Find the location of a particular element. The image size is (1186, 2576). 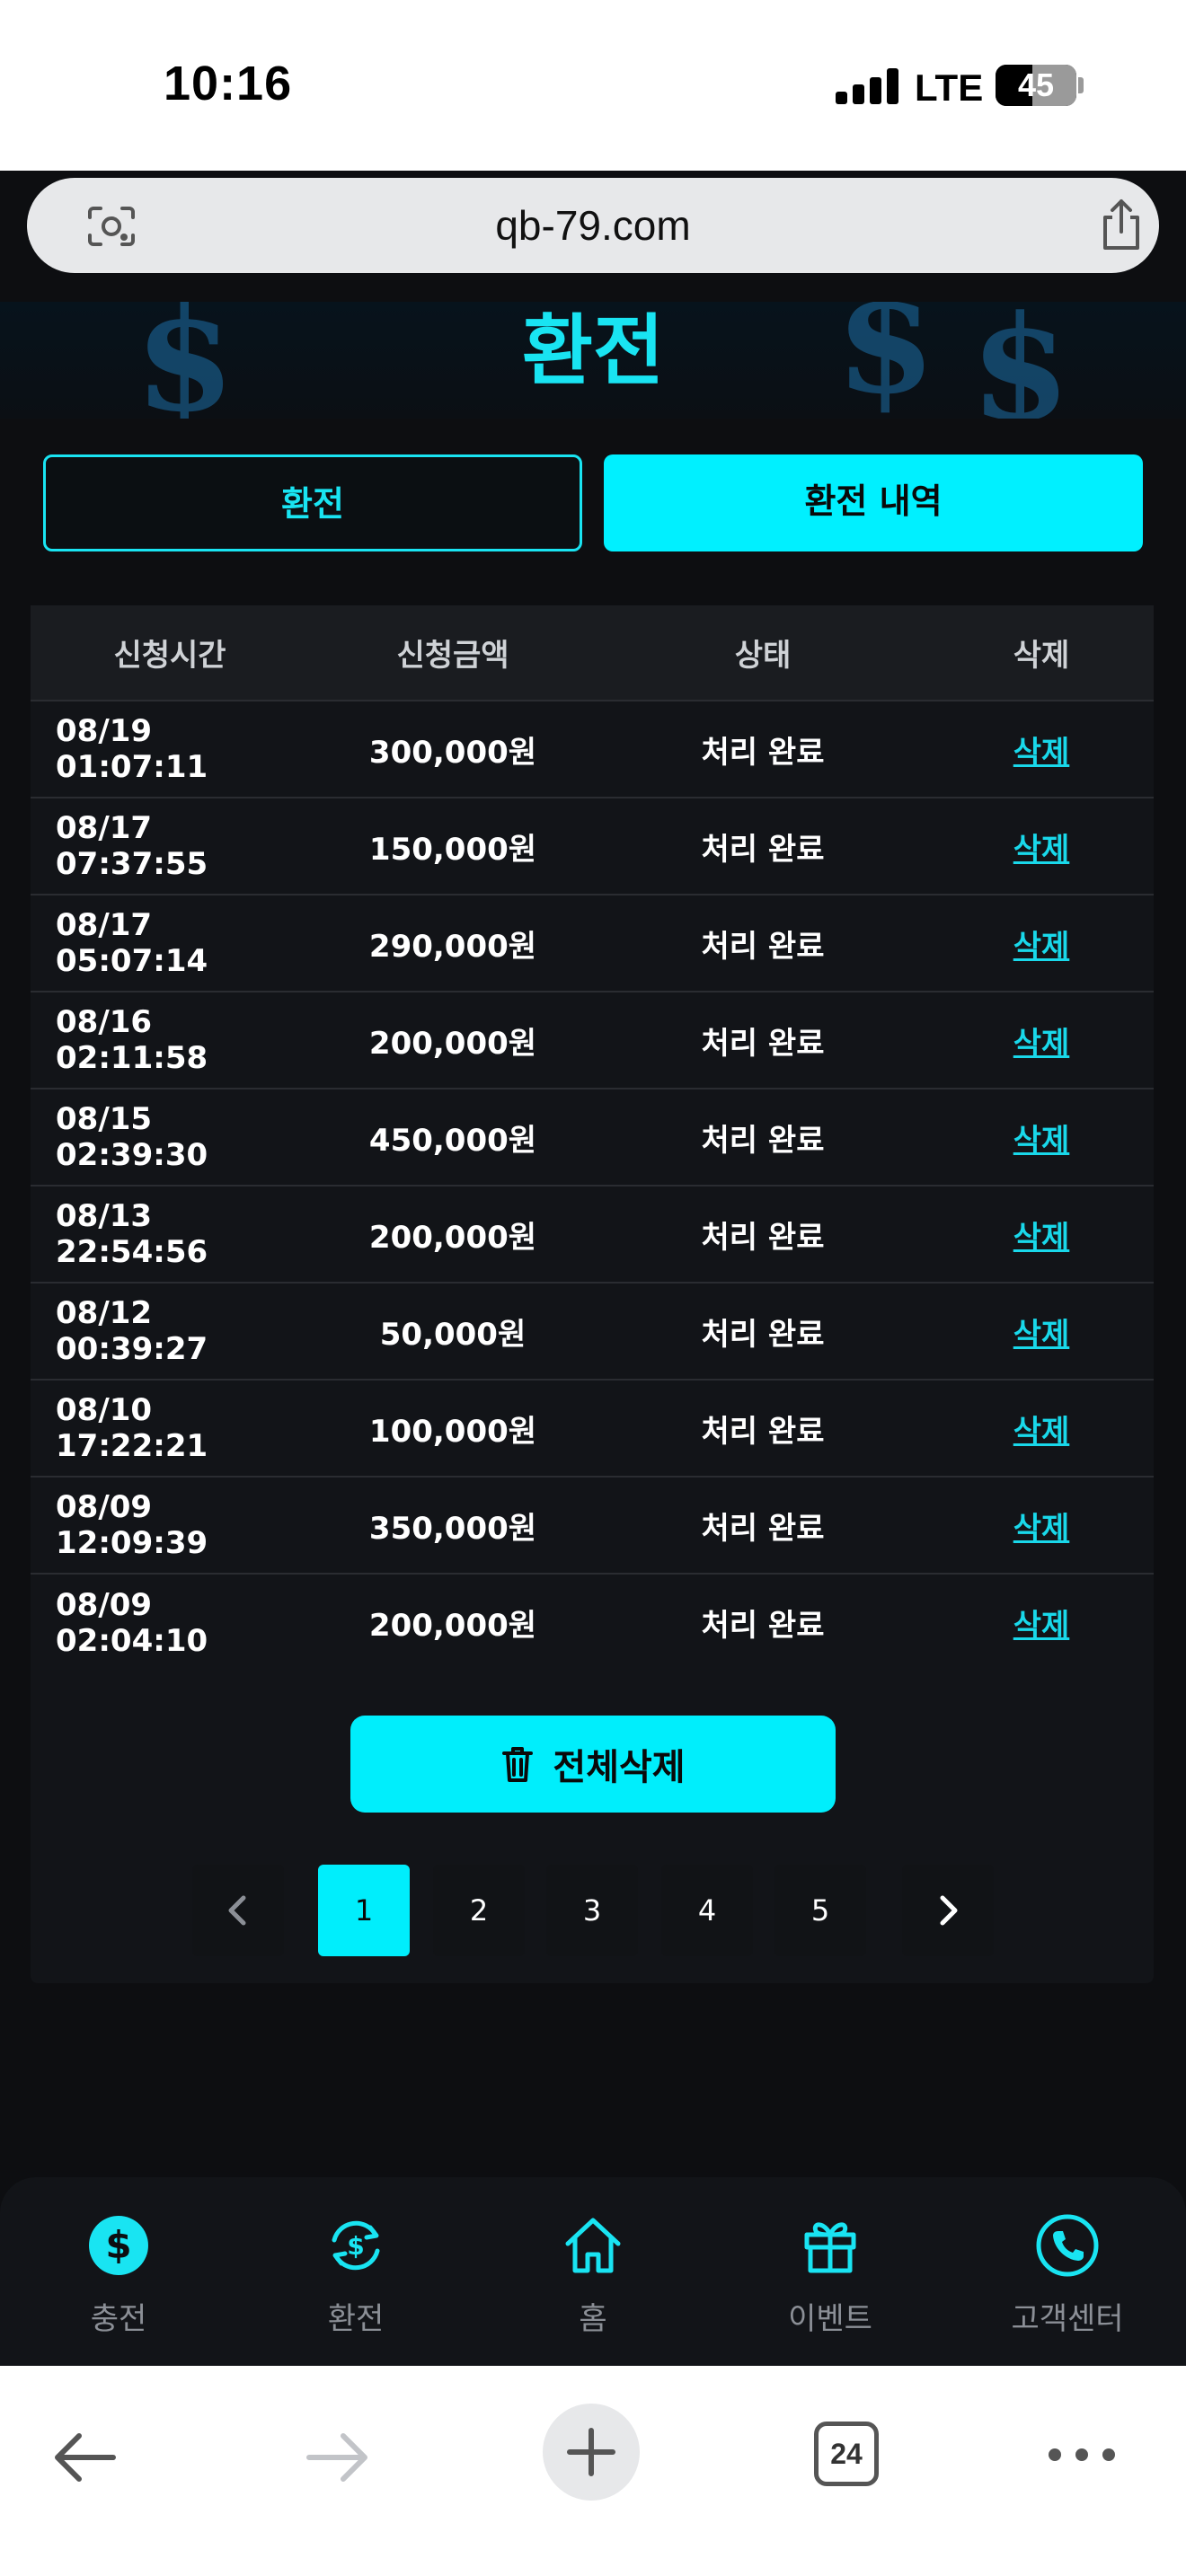

table-row: 08/09 12:09:39 350,000원 처리 완료 삭제 is located at coordinates (592, 1525).